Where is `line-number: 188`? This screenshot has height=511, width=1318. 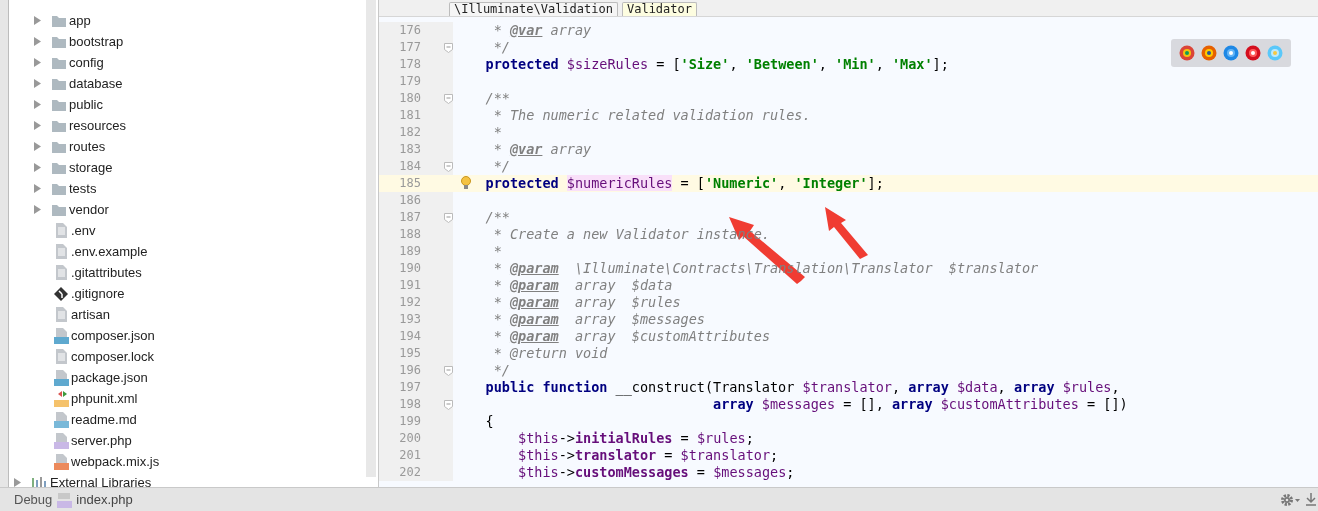 line-number: 188 is located at coordinates (416, 234).